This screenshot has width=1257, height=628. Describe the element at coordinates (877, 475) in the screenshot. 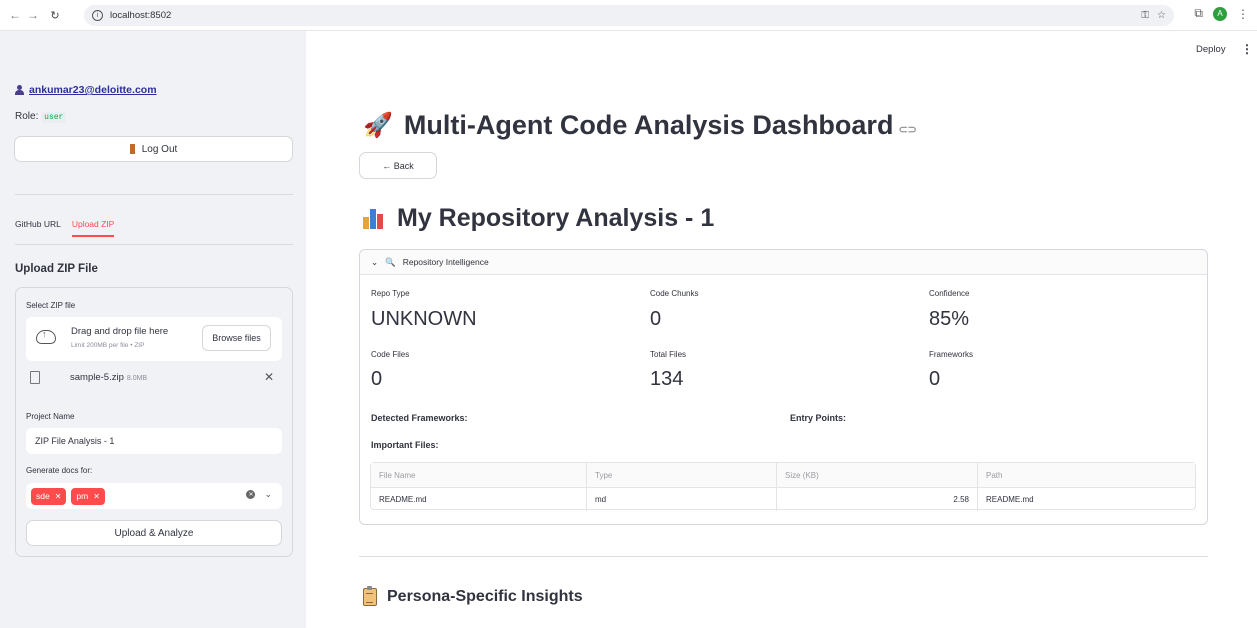

I see `column-header: Size (KB)` at that location.